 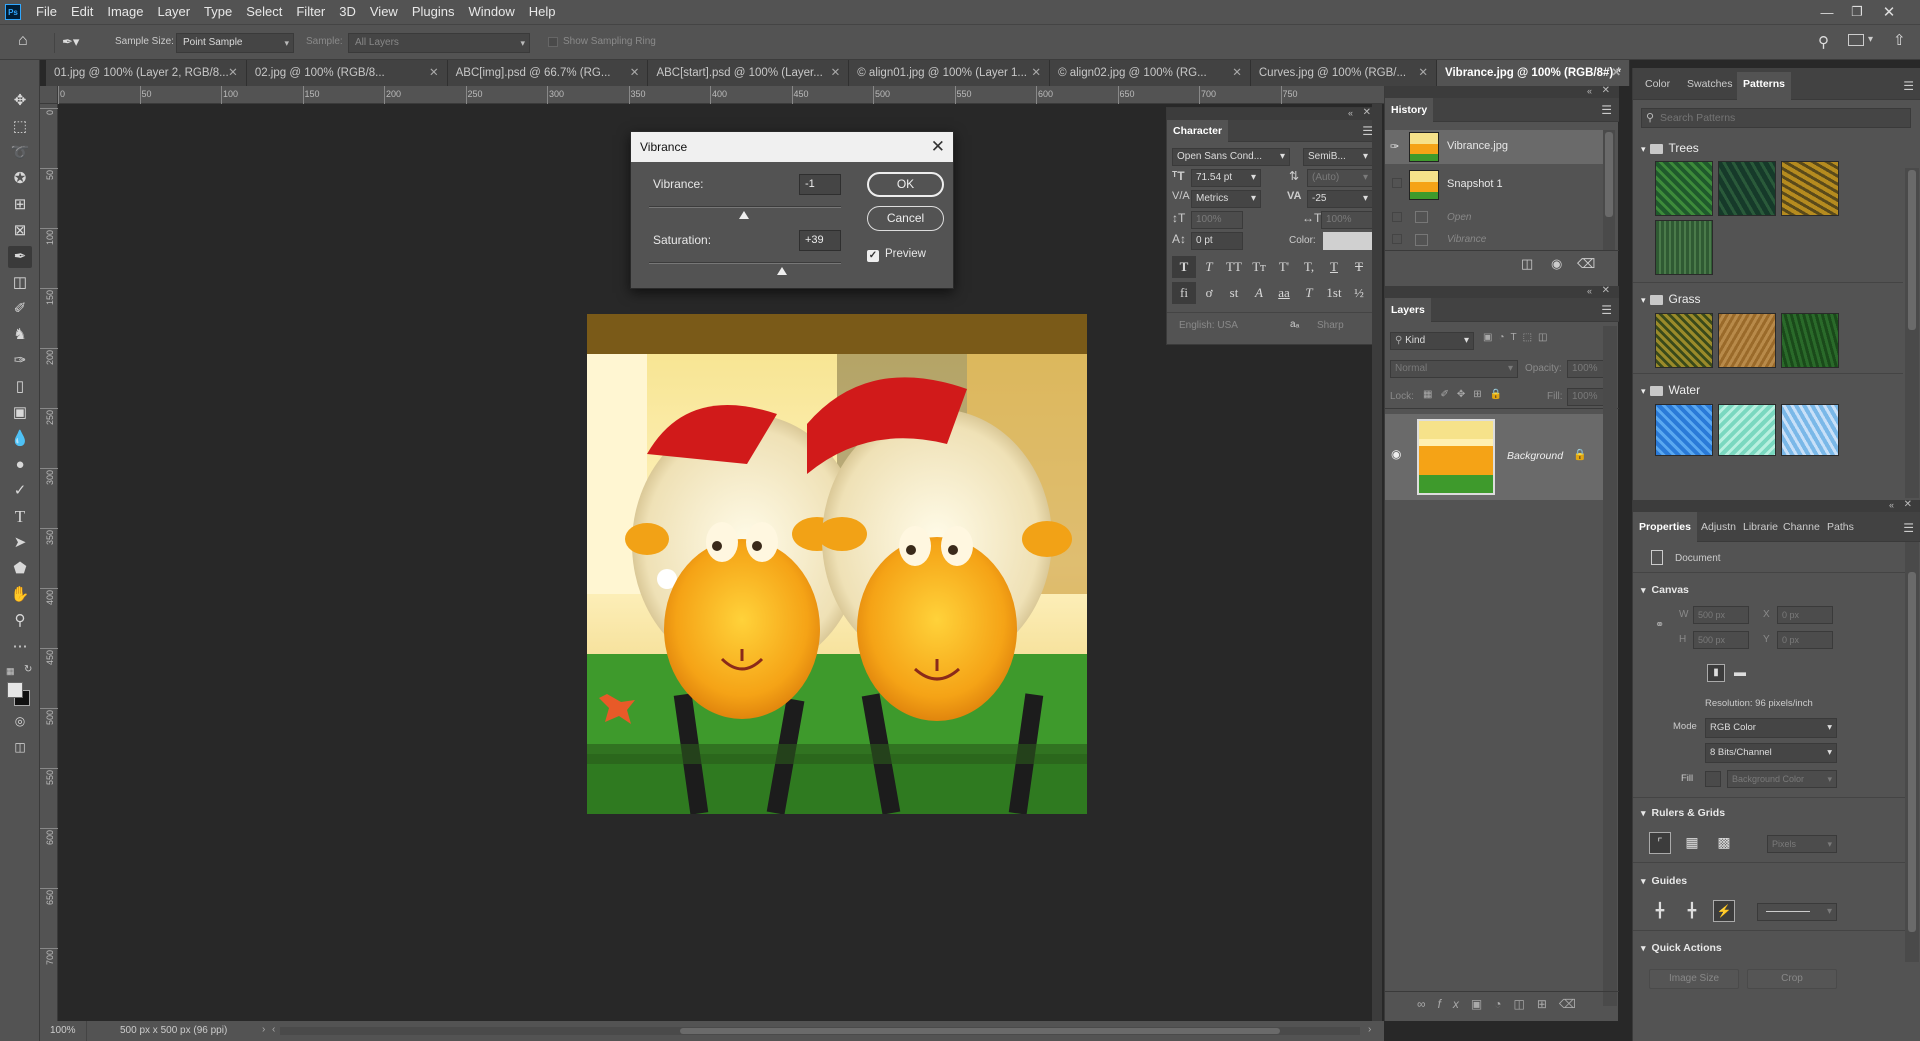 What do you see at coordinates (46, 12) in the screenshot?
I see `menu-file: File` at bounding box center [46, 12].